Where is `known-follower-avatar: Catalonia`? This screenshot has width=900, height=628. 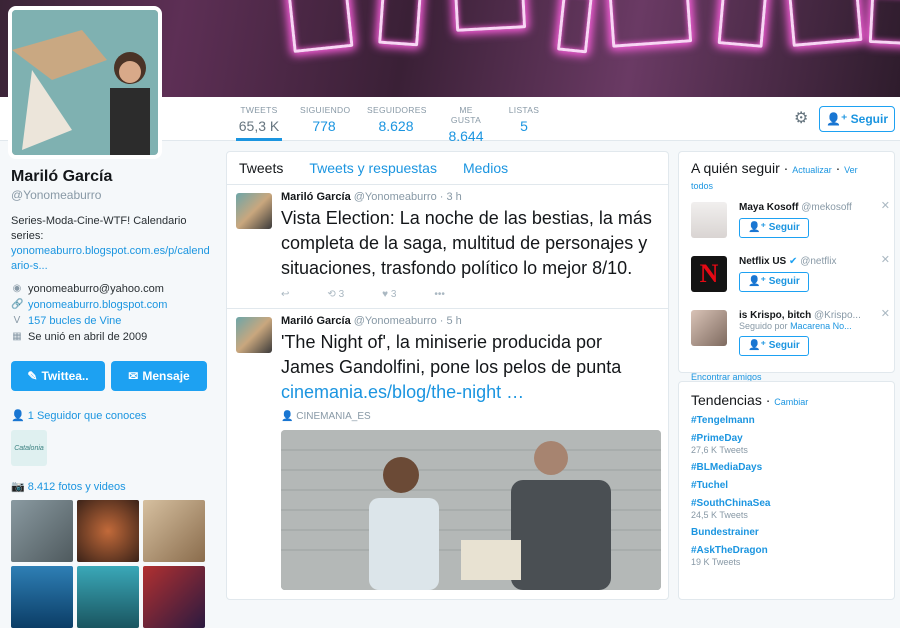 known-follower-avatar: Catalonia is located at coordinates (29, 448).